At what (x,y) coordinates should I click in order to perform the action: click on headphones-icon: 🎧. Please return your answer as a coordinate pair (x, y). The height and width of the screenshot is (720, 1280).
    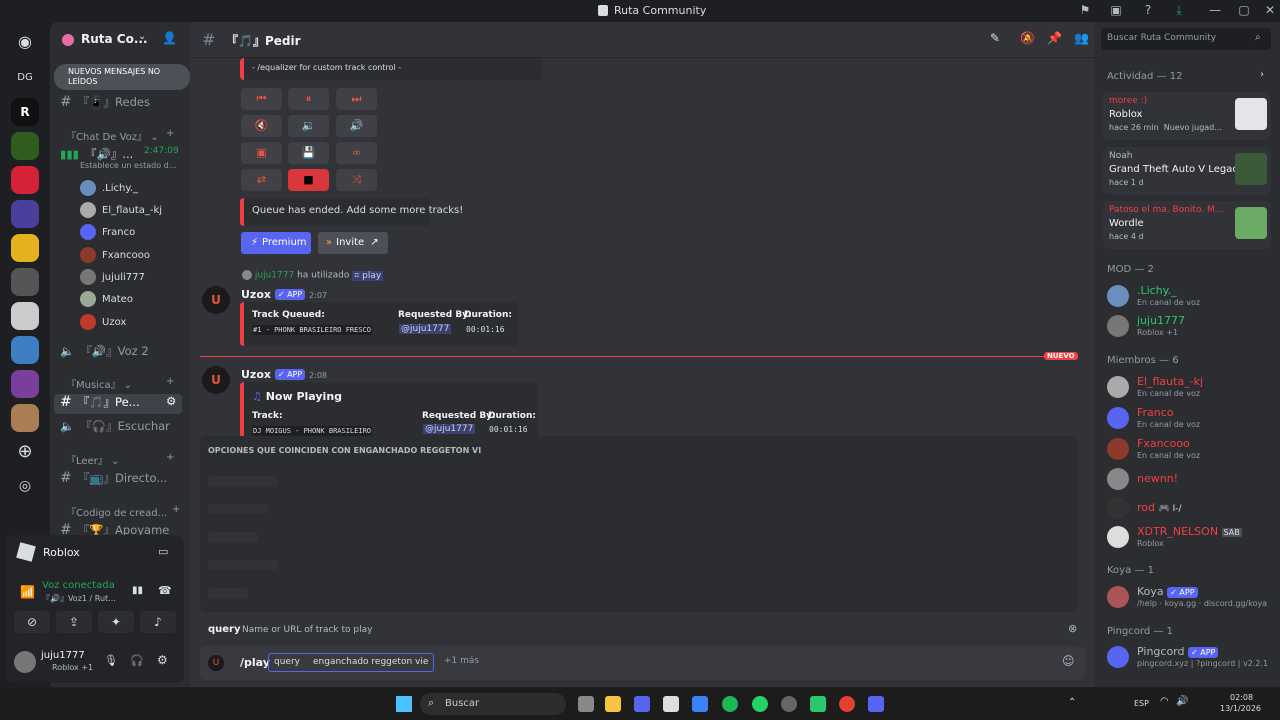
    Looking at the image, I should click on (137, 660).